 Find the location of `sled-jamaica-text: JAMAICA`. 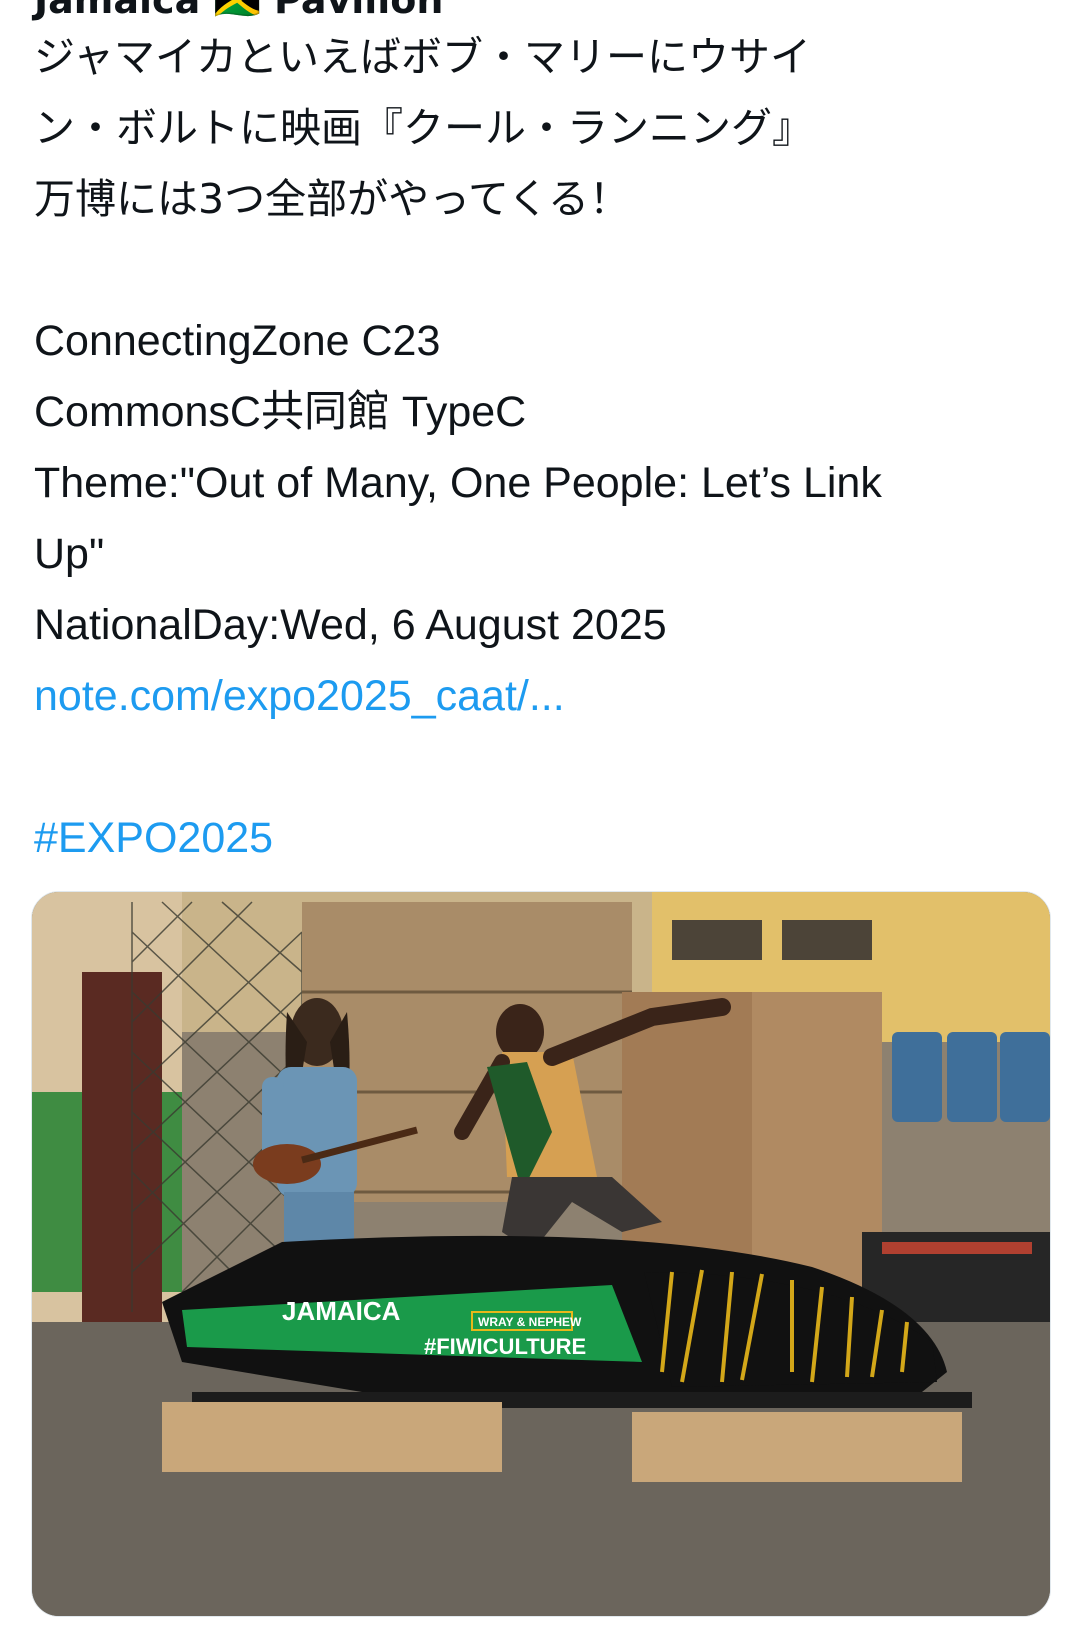

sled-jamaica-text: JAMAICA is located at coordinates (341, 1311).